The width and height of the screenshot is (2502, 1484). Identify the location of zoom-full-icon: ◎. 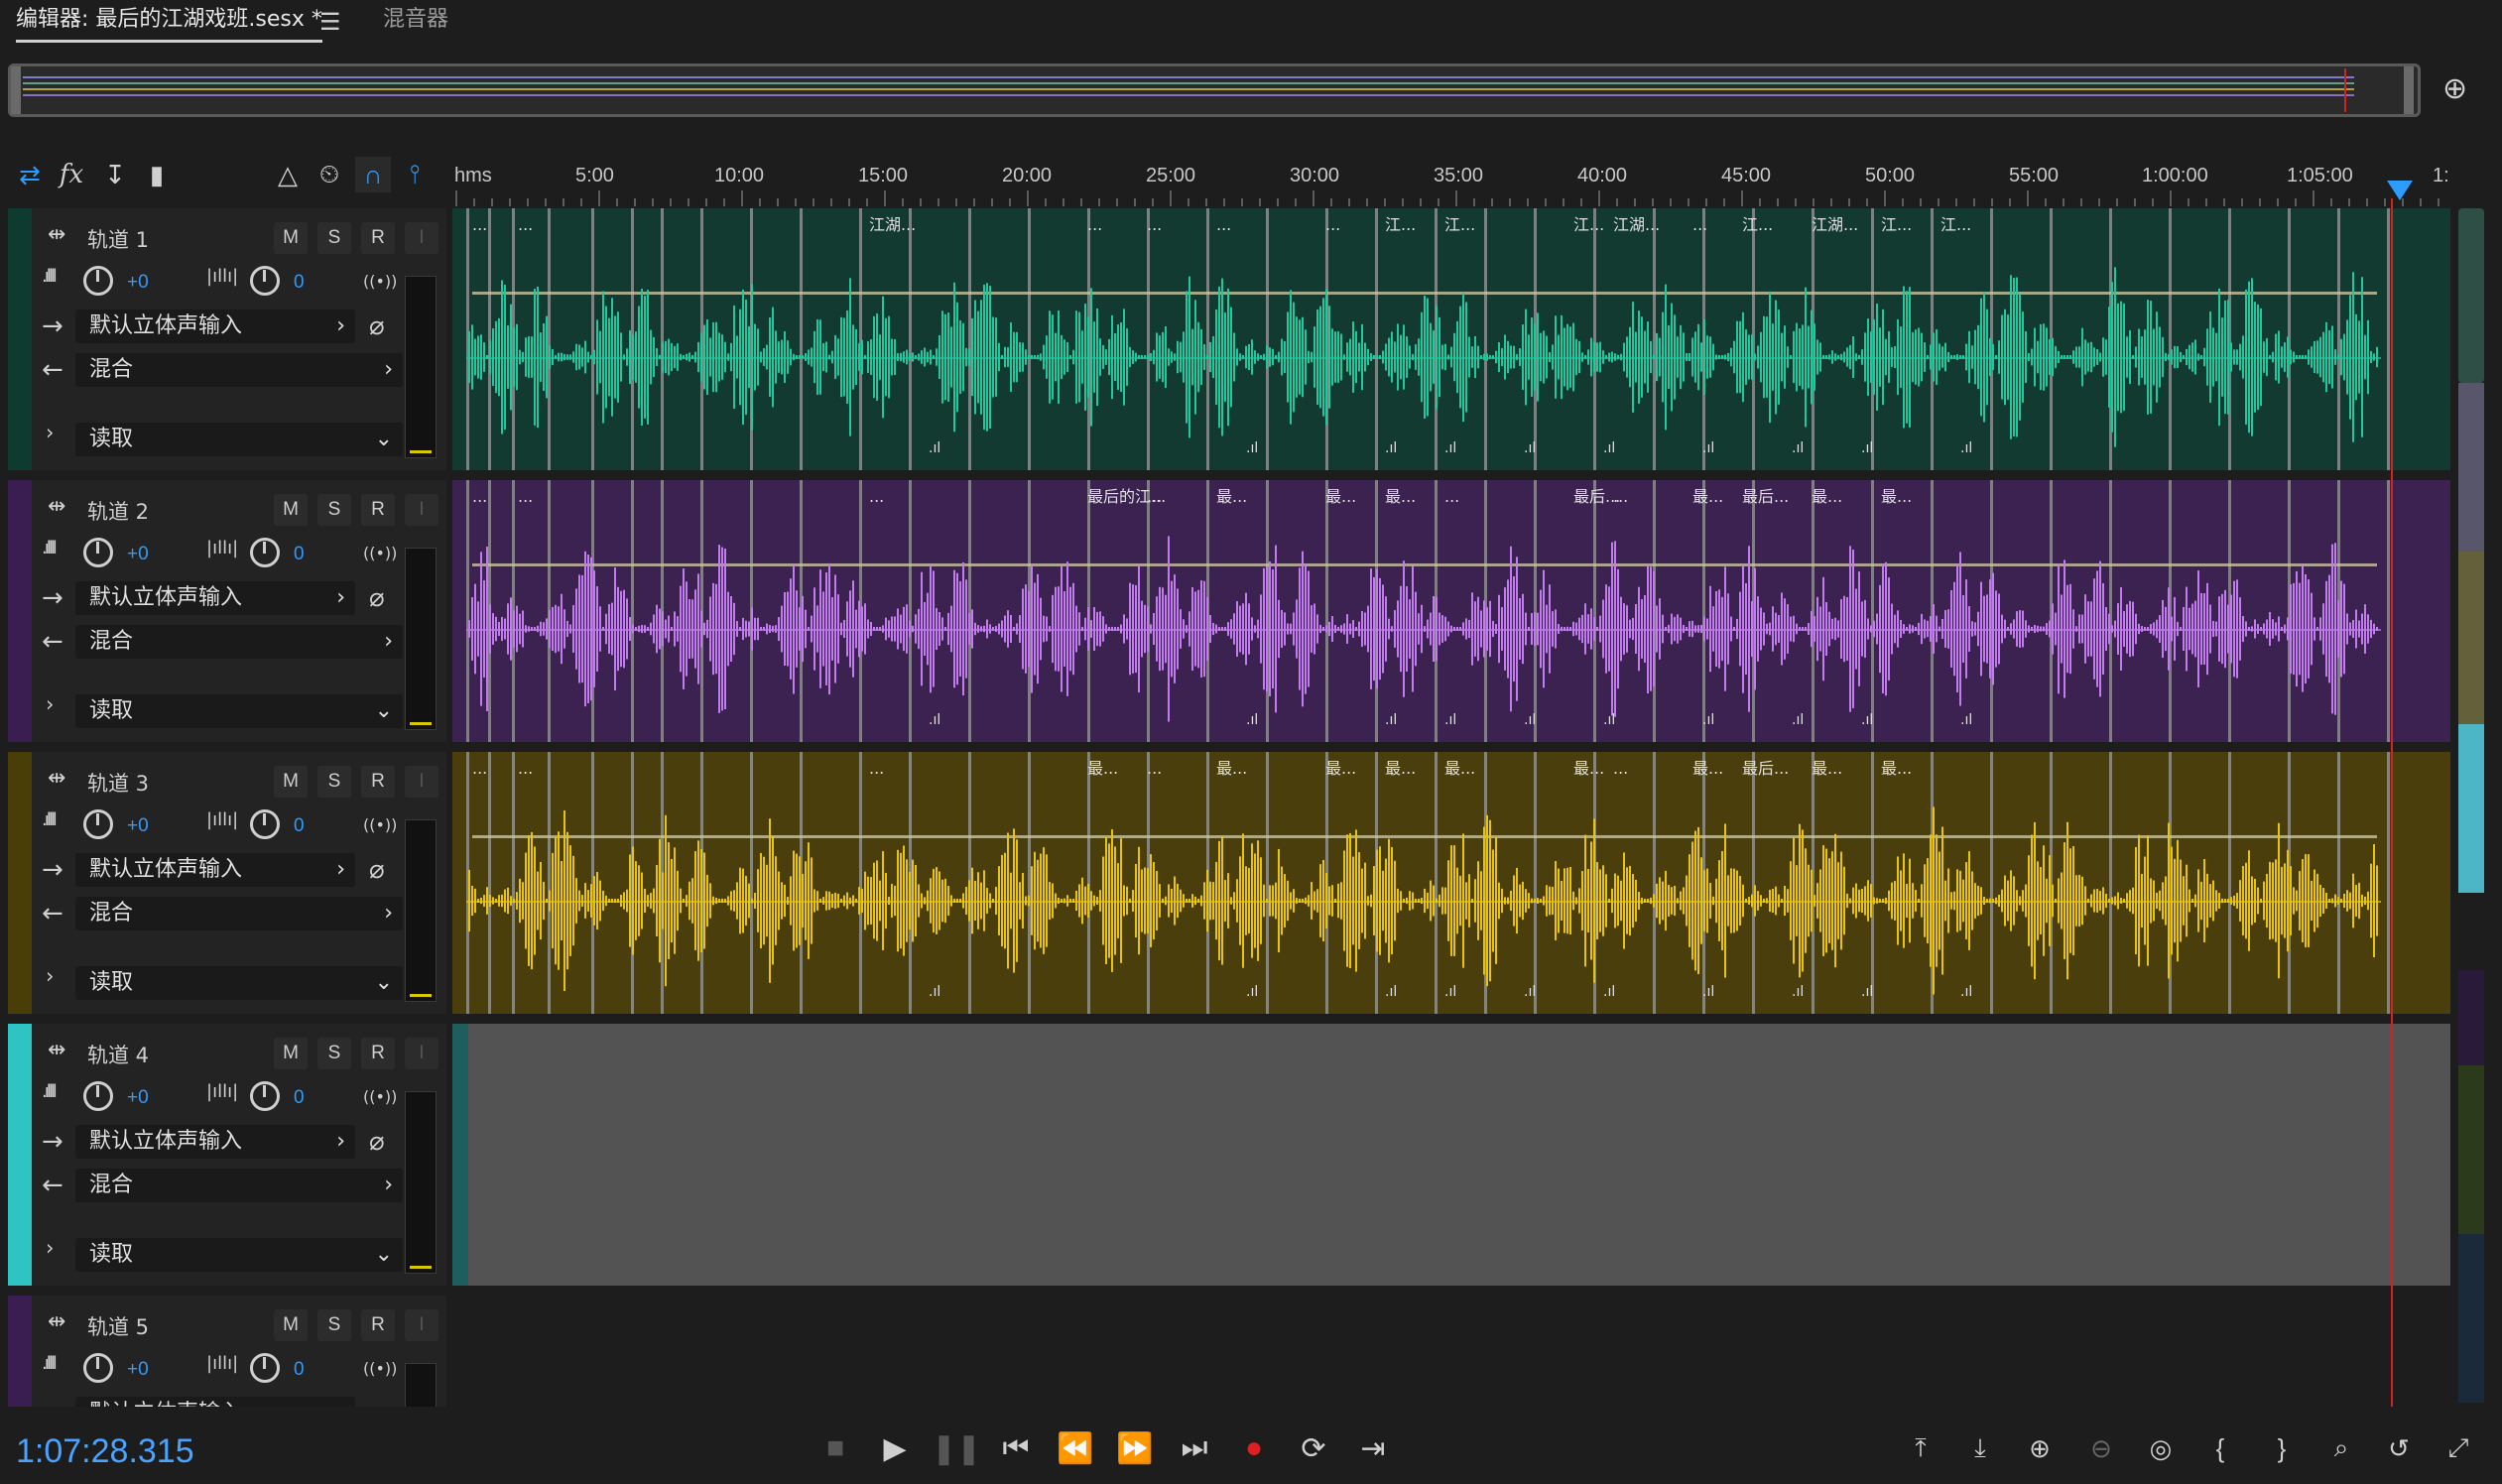
(2161, 1448).